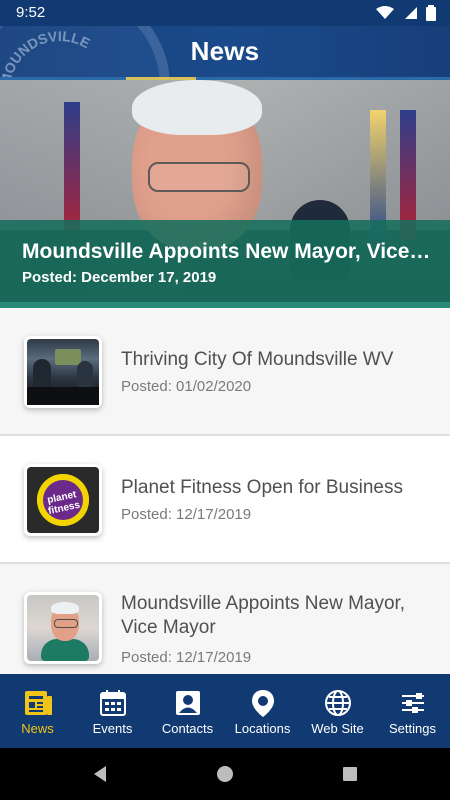  What do you see at coordinates (225, 13) in the screenshot?
I see `status-bar: 9:52` at bounding box center [225, 13].